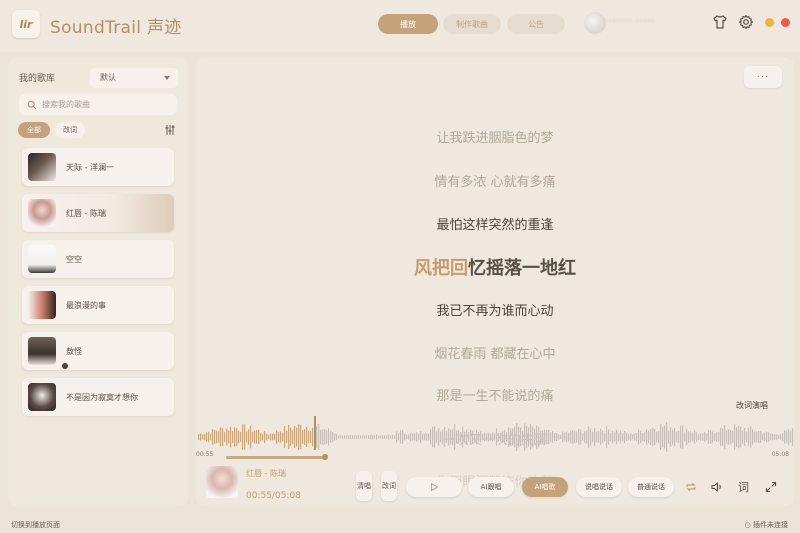 The width and height of the screenshot is (800, 533). I want to click on avatar, so click(595, 23).